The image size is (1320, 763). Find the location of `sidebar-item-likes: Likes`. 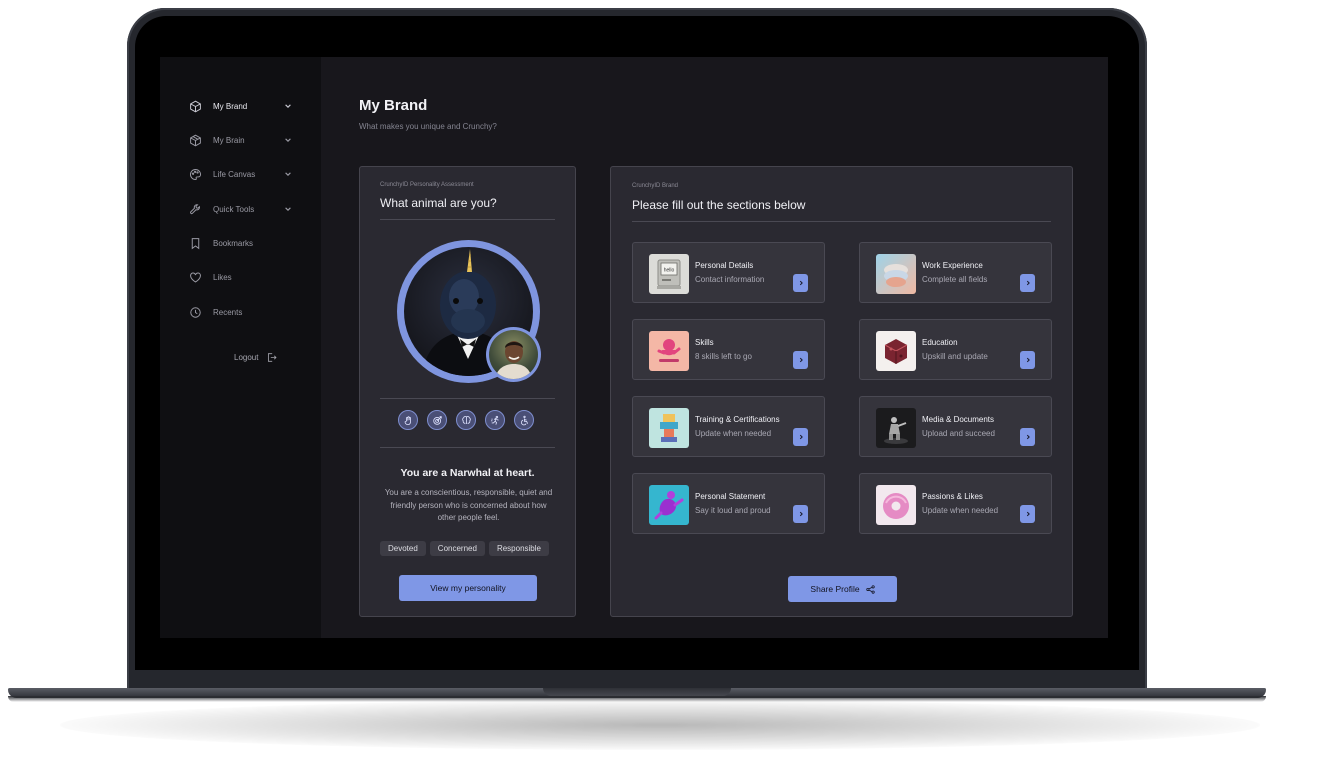

sidebar-item-likes: Likes is located at coordinates (240, 277).